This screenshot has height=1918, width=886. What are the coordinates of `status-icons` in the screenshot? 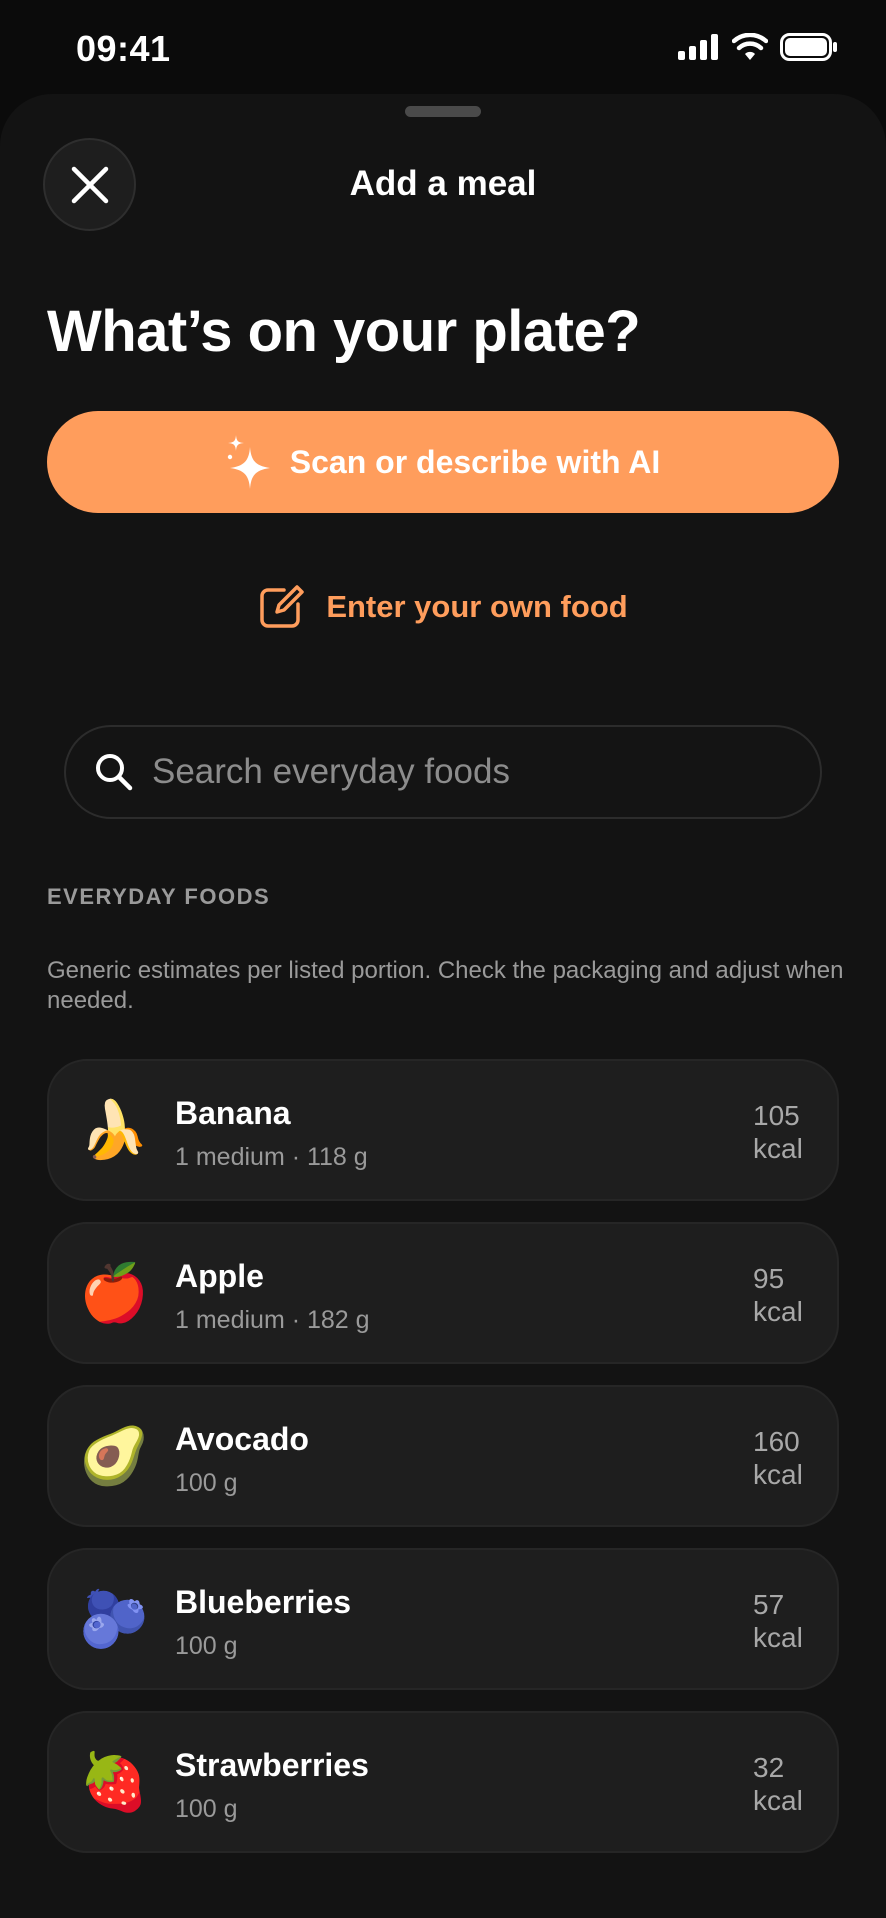 It's located at (758, 47).